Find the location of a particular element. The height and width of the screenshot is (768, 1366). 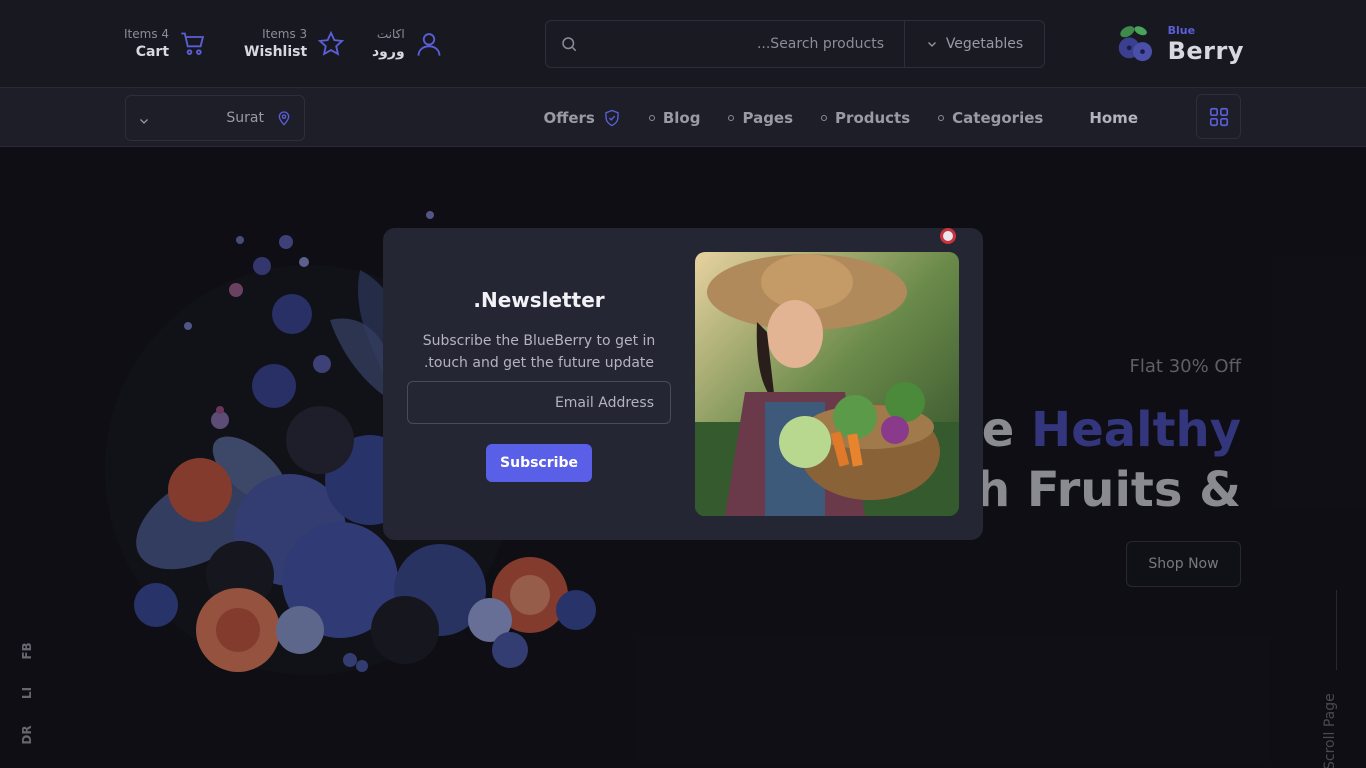

search-icon is located at coordinates (569, 44).